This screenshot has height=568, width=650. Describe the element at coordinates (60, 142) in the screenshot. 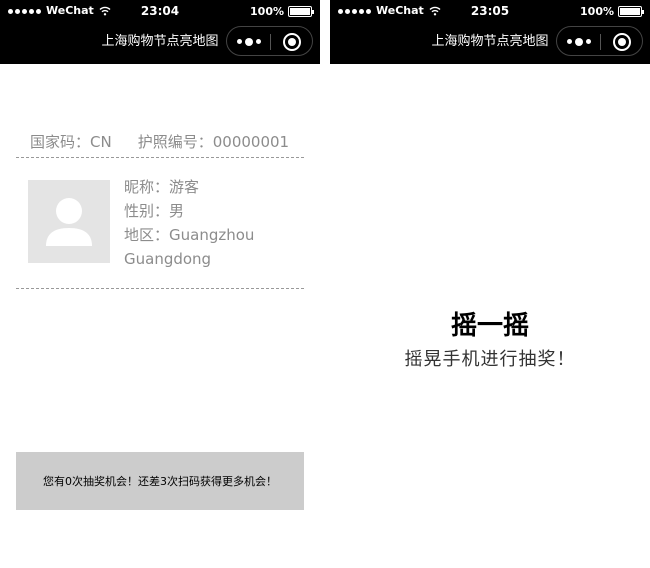

I see `country-code-label: 国家码：` at that location.